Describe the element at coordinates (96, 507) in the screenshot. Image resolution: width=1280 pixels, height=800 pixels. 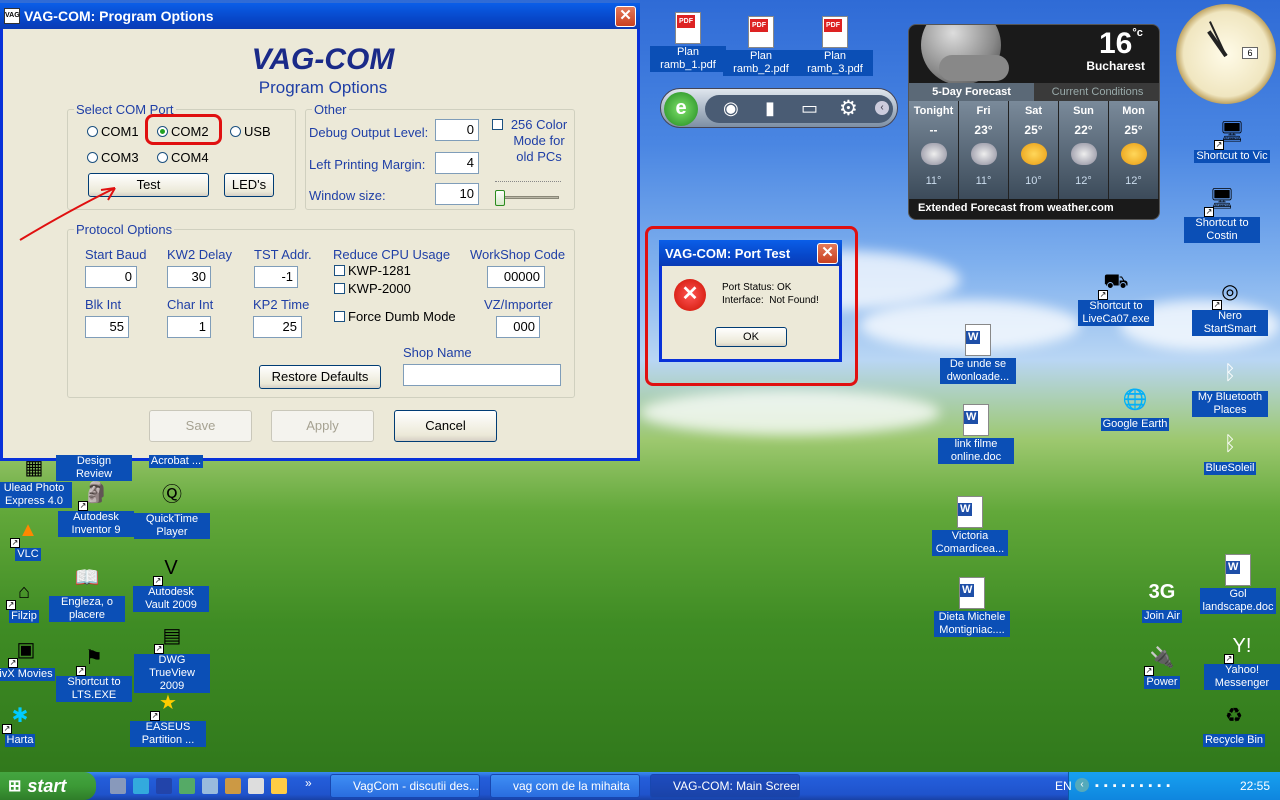
I see `desktop-icon-inventor: 🗿 ↗ Autodesk Inventor 9` at that location.